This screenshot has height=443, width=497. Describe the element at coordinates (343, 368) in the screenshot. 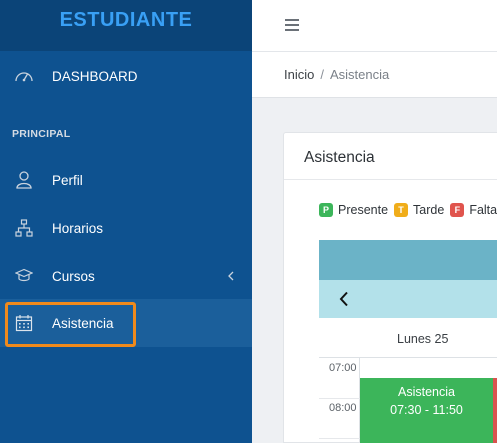

I see `time-slot-label: 07:00` at that location.